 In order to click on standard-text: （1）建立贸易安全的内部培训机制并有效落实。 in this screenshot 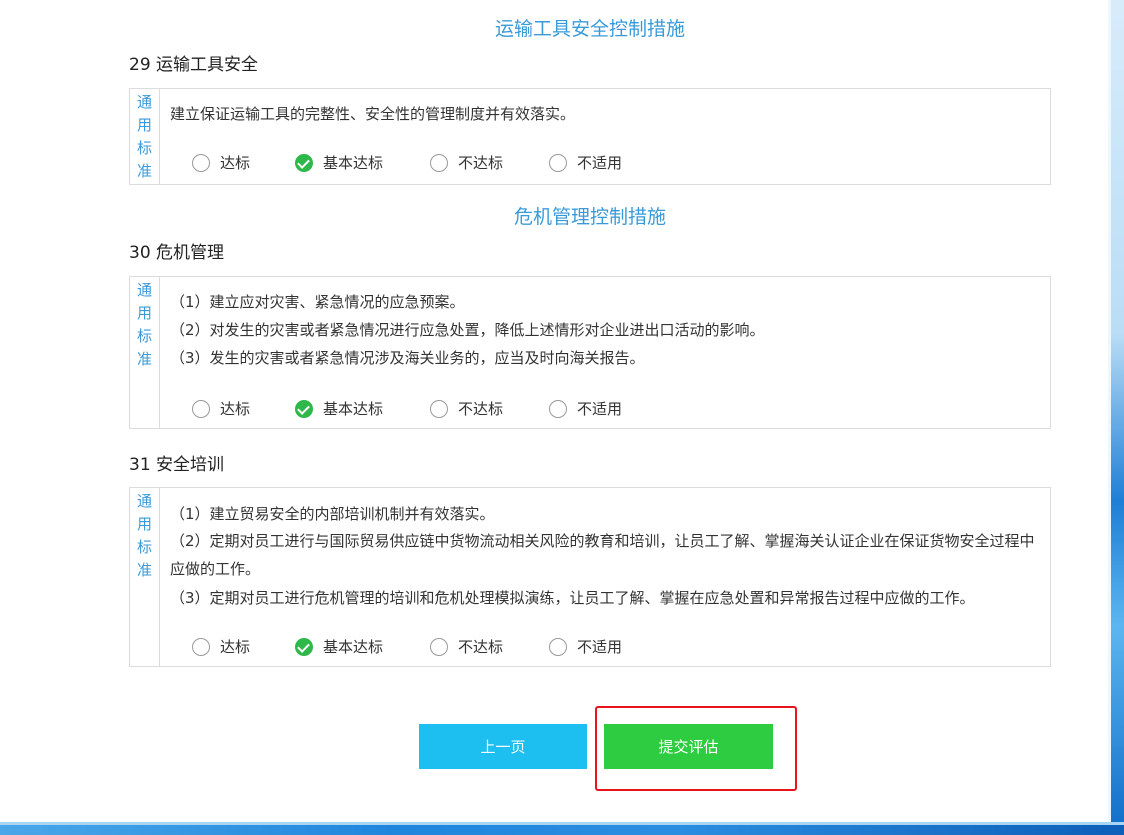, I will do `click(332, 514)`.